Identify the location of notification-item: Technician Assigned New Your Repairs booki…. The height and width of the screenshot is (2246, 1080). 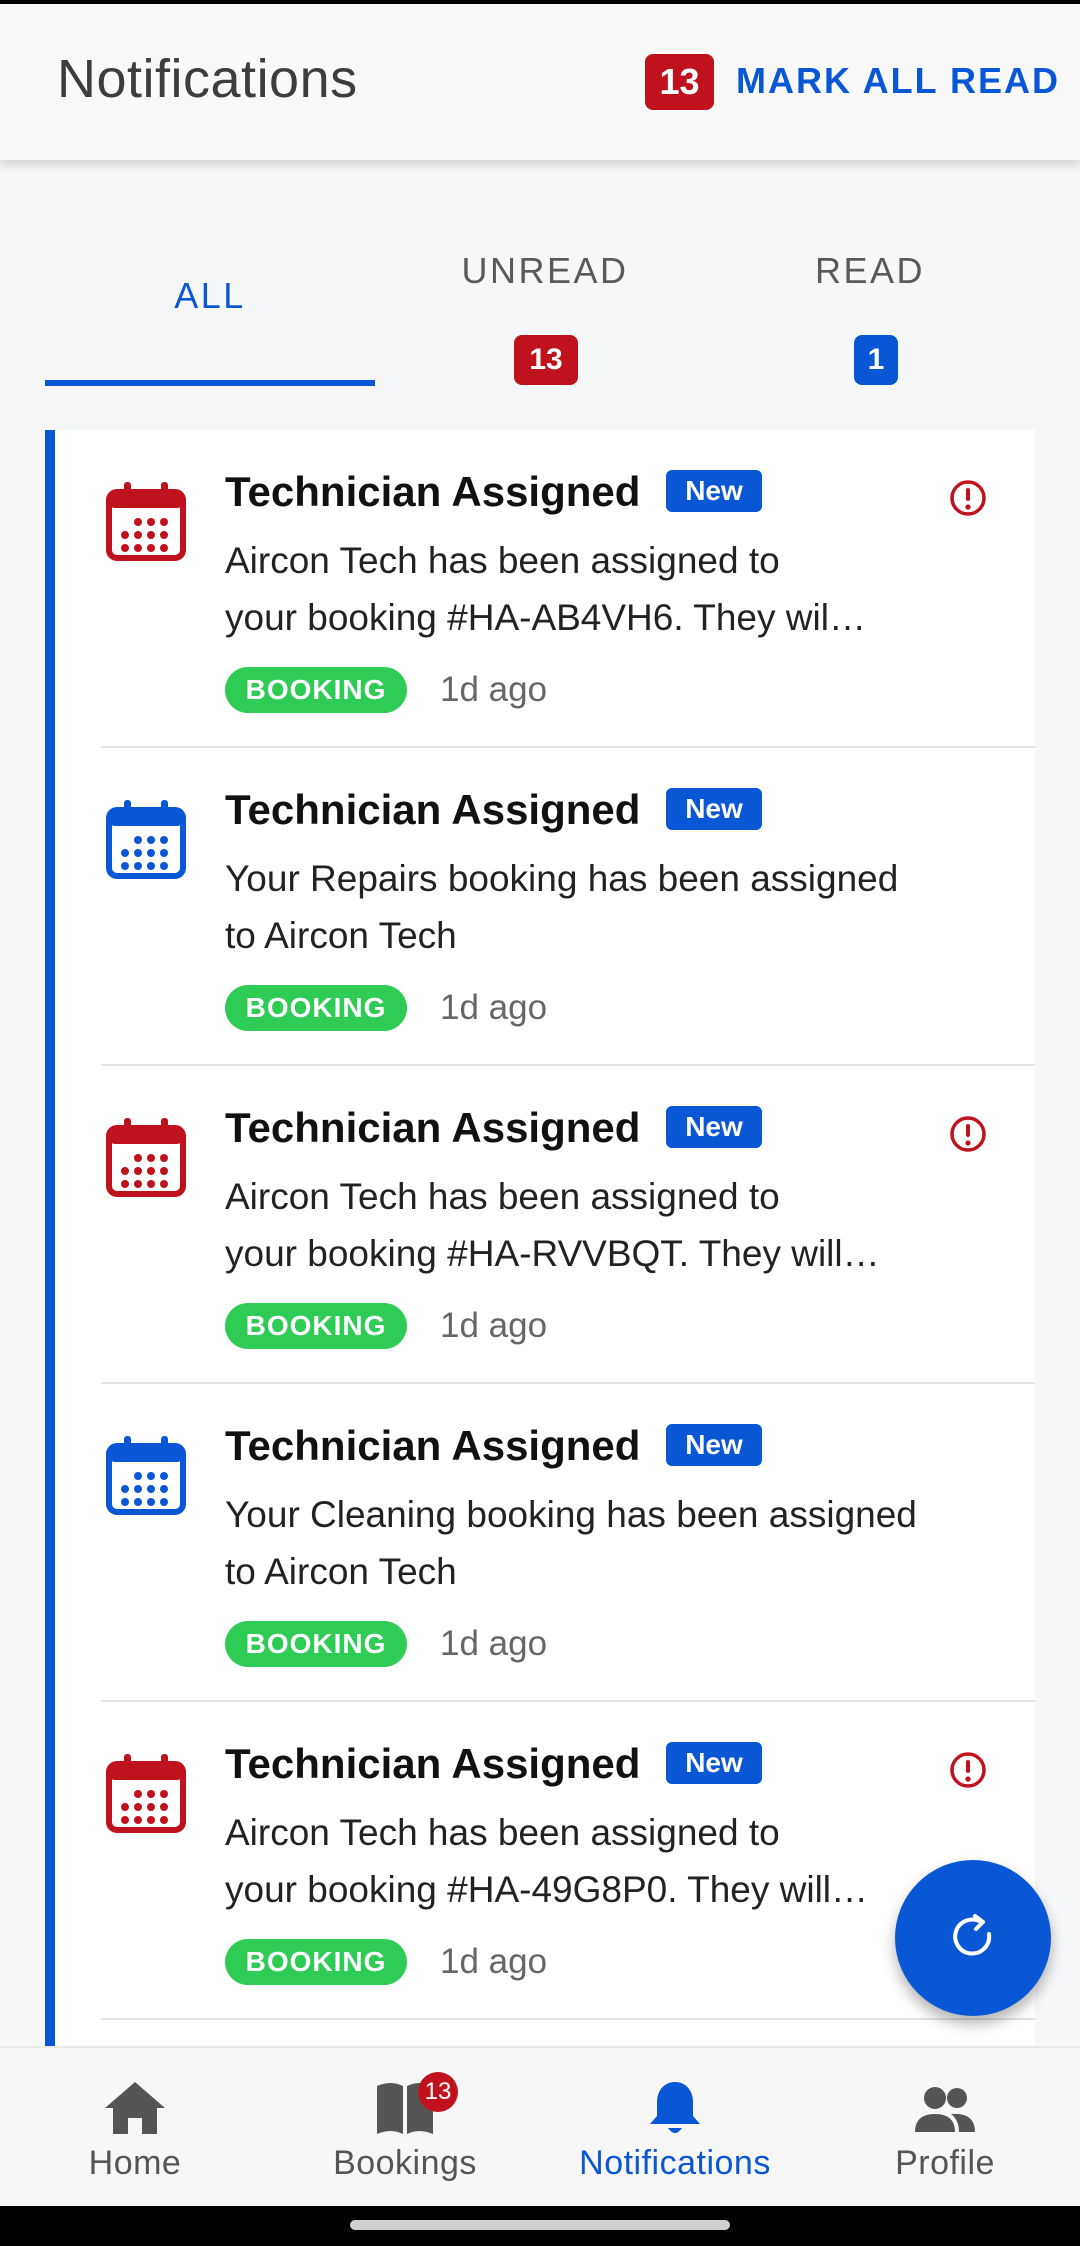
(540, 907).